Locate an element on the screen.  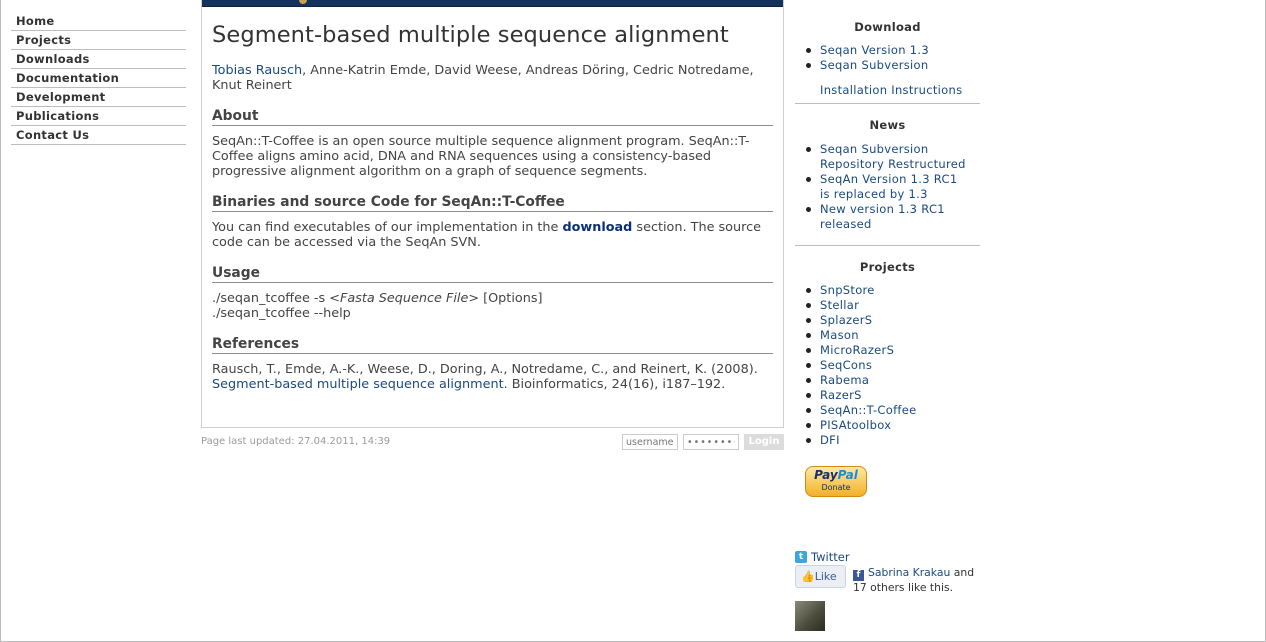
projects-heading: Projects is located at coordinates (887, 267).